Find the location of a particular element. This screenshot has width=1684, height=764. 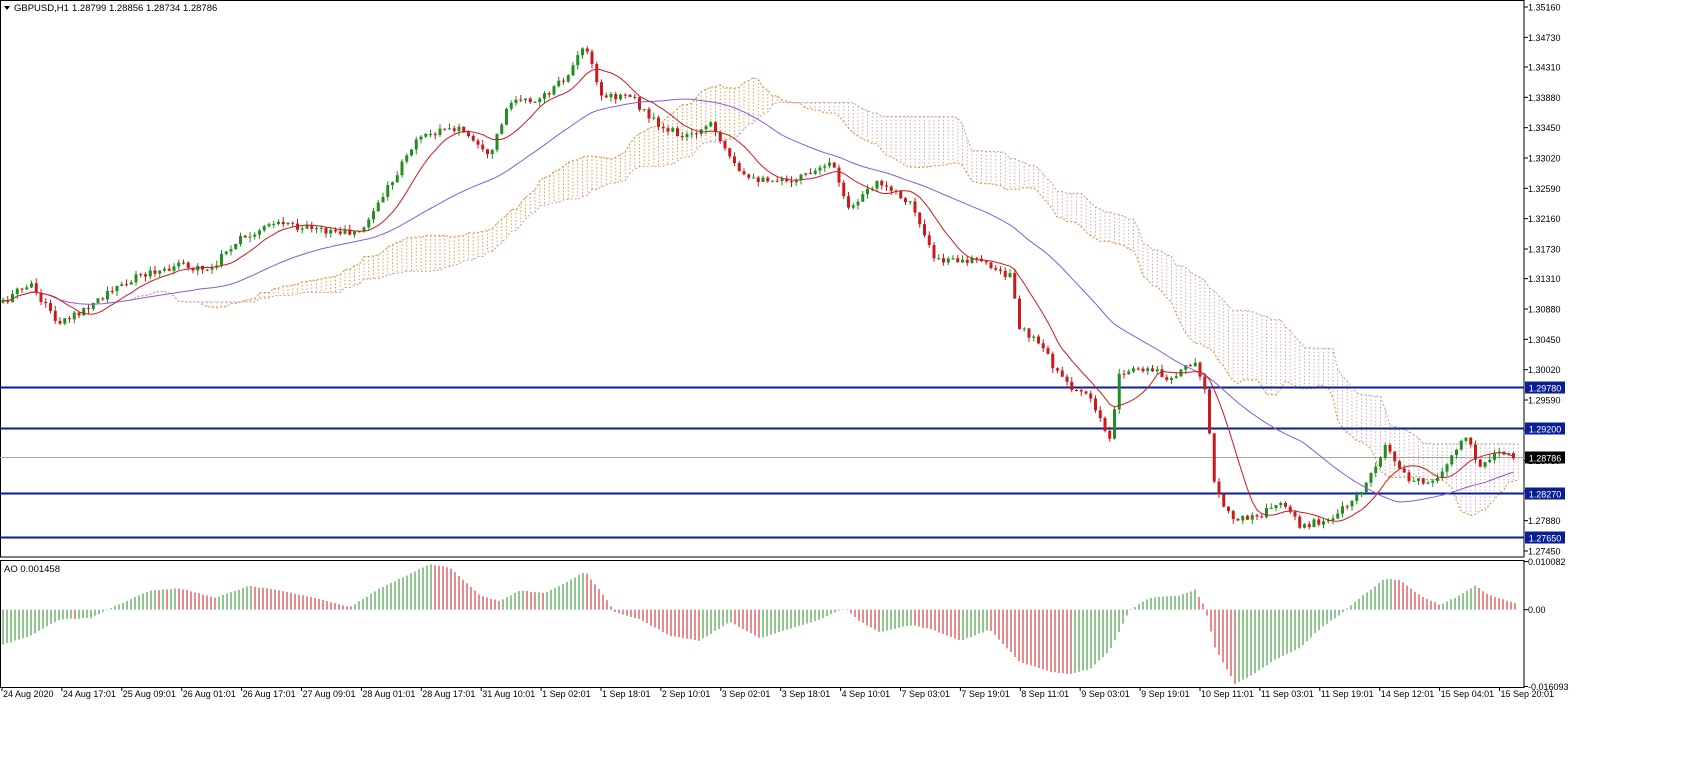

price-tick-label: 1.33450 is located at coordinates (1544, 128).